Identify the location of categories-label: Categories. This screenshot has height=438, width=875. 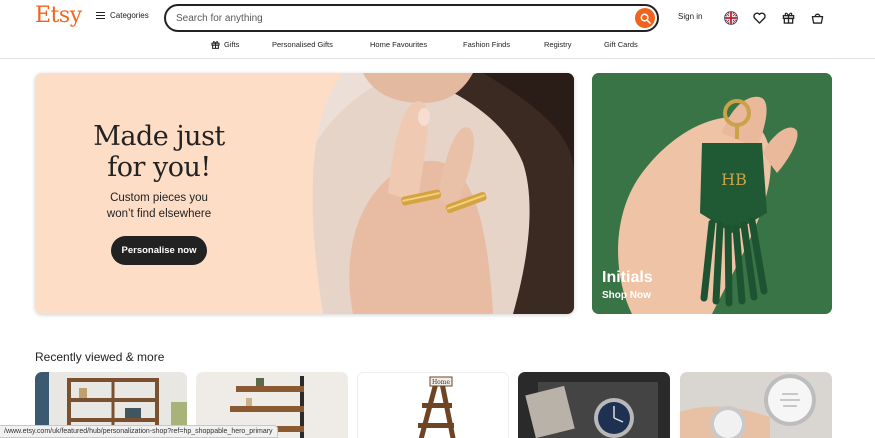
(129, 15).